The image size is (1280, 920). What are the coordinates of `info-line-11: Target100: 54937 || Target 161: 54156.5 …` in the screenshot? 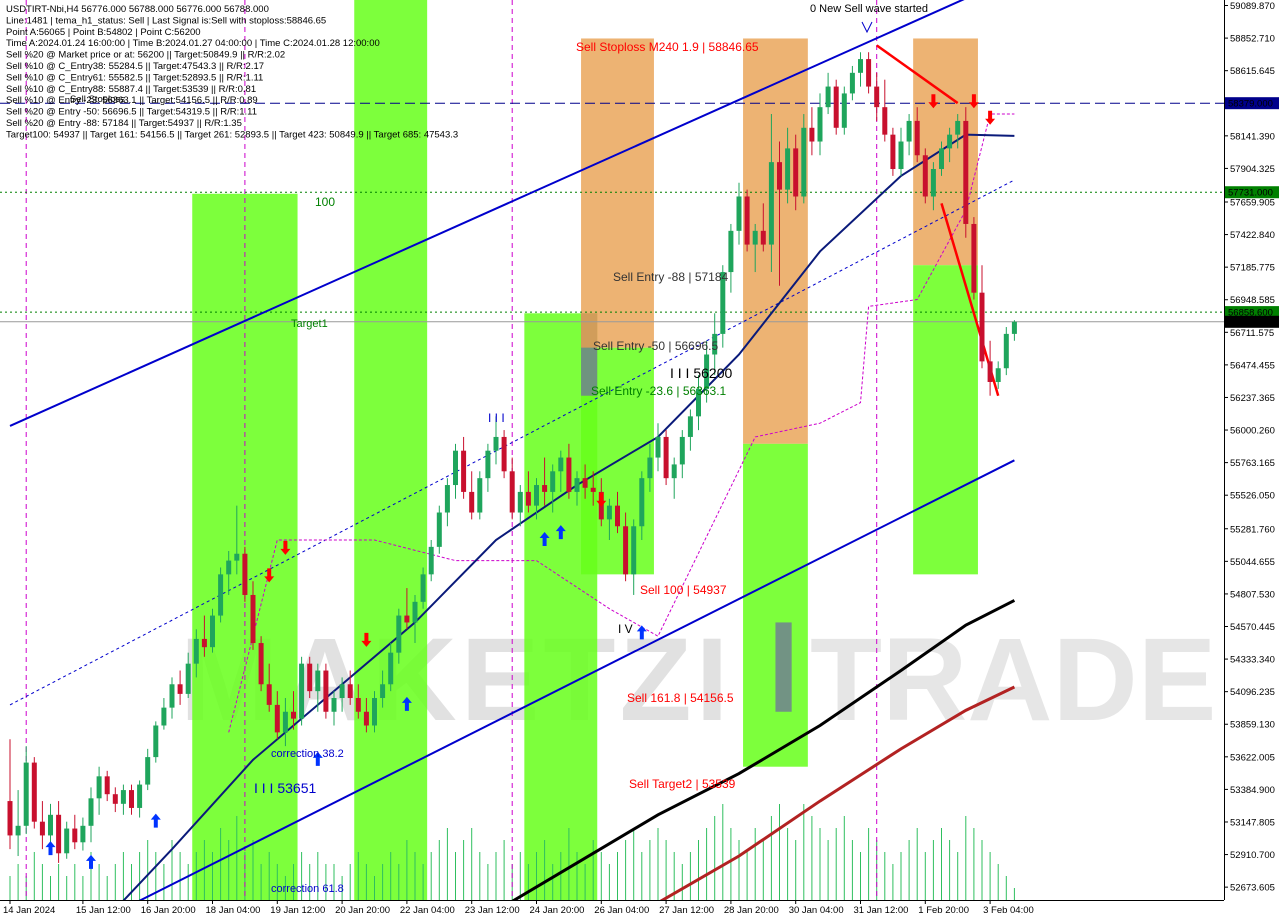 It's located at (232, 134).